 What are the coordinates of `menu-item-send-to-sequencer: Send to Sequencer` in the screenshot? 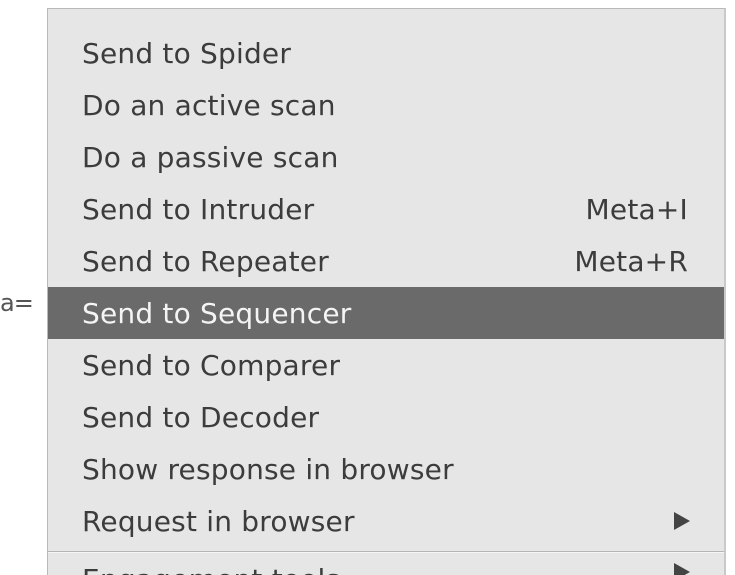 It's located at (386, 313).